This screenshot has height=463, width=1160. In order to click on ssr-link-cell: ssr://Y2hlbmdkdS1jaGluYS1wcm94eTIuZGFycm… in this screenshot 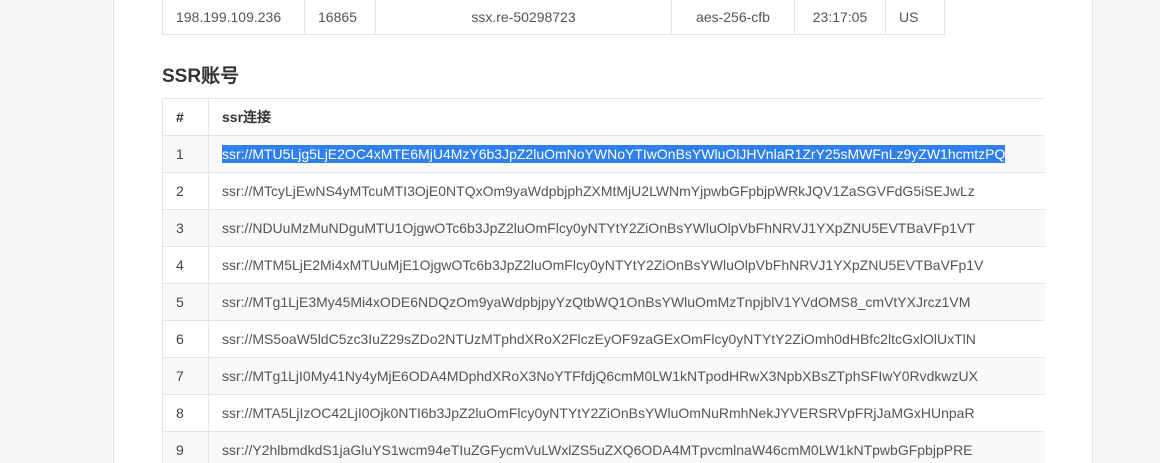, I will do `click(626, 447)`.